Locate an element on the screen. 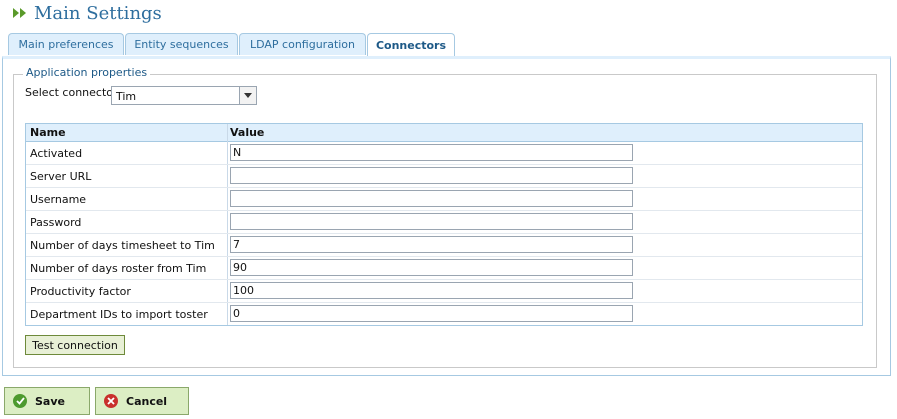 The image size is (897, 419). roster-days-field is located at coordinates (431, 267).